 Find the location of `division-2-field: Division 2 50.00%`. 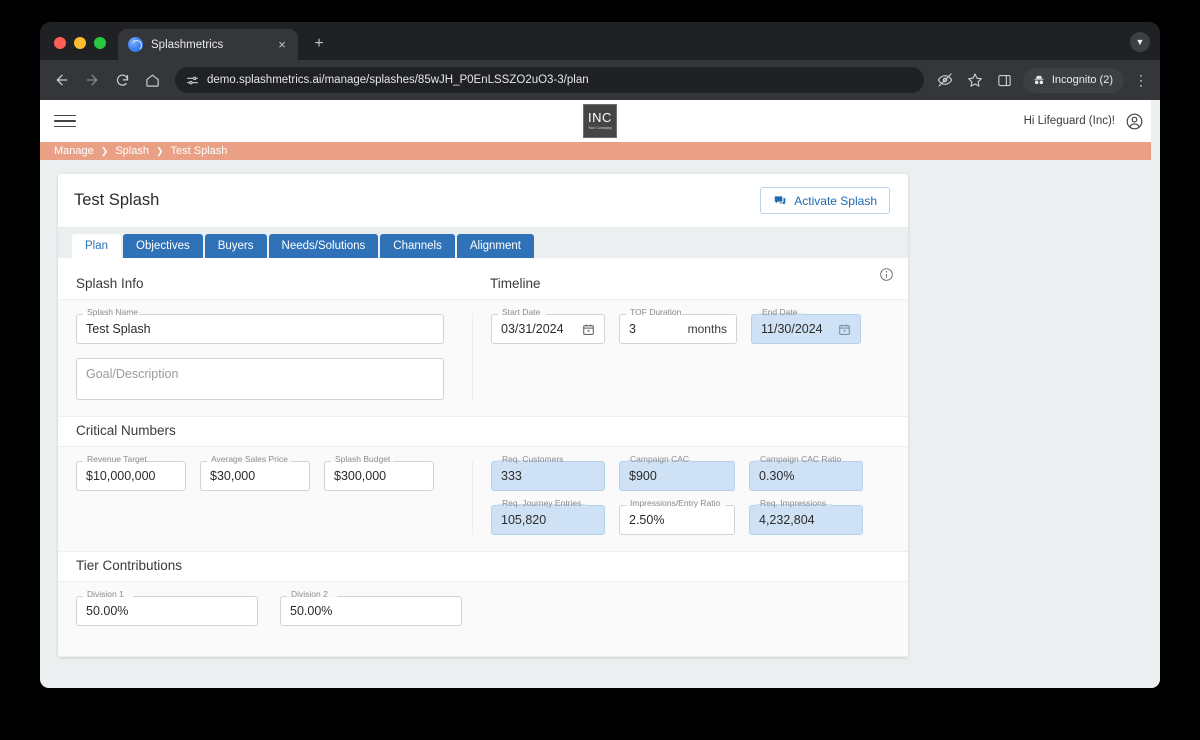

division-2-field: Division 2 50.00% is located at coordinates (371, 608).